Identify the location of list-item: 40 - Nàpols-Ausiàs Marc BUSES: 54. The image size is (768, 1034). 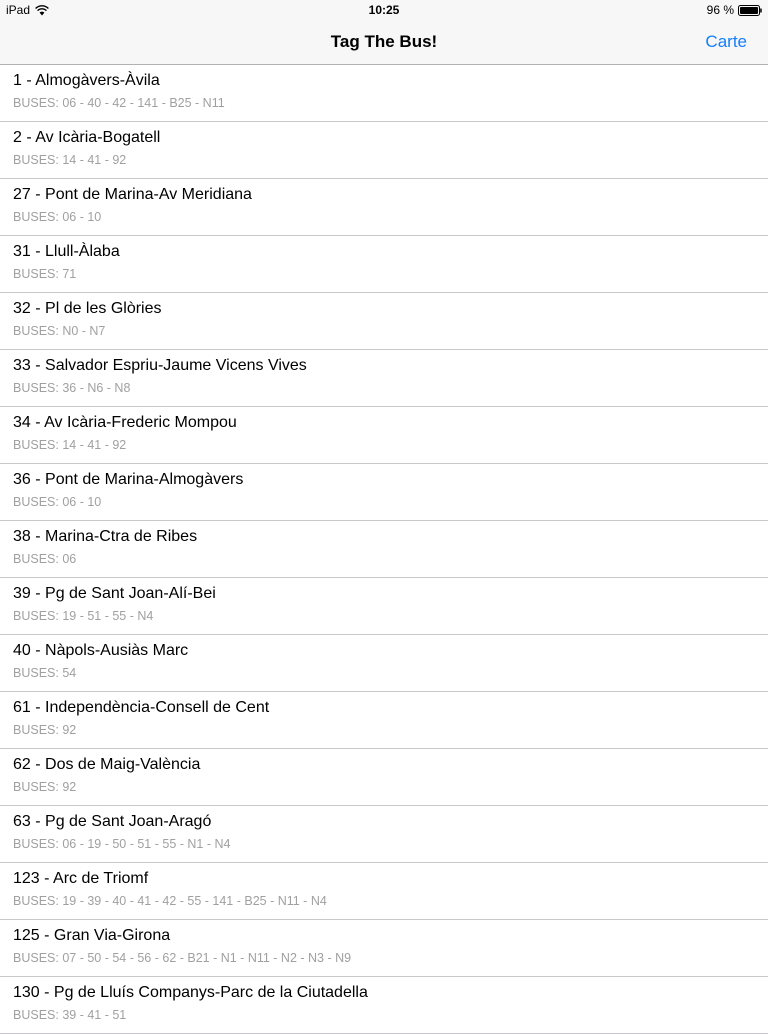
(384, 663).